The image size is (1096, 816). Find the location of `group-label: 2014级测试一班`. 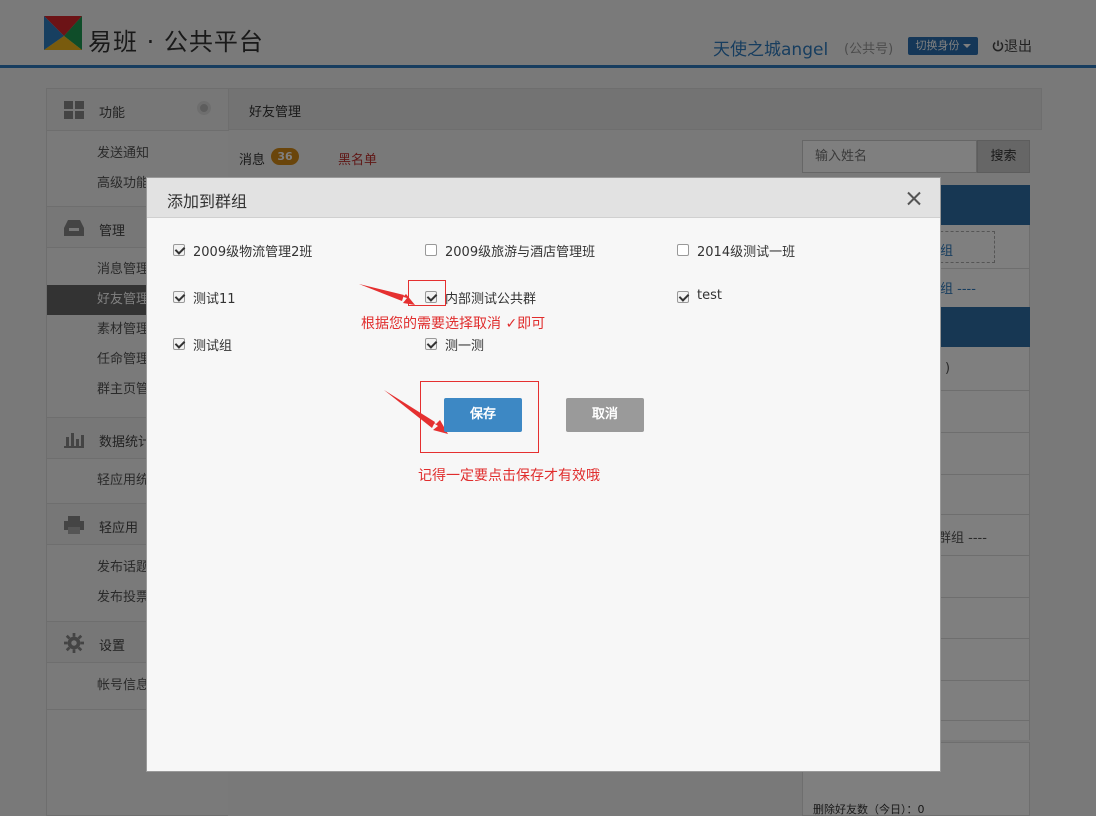

group-label: 2014级测试一班 is located at coordinates (746, 252).